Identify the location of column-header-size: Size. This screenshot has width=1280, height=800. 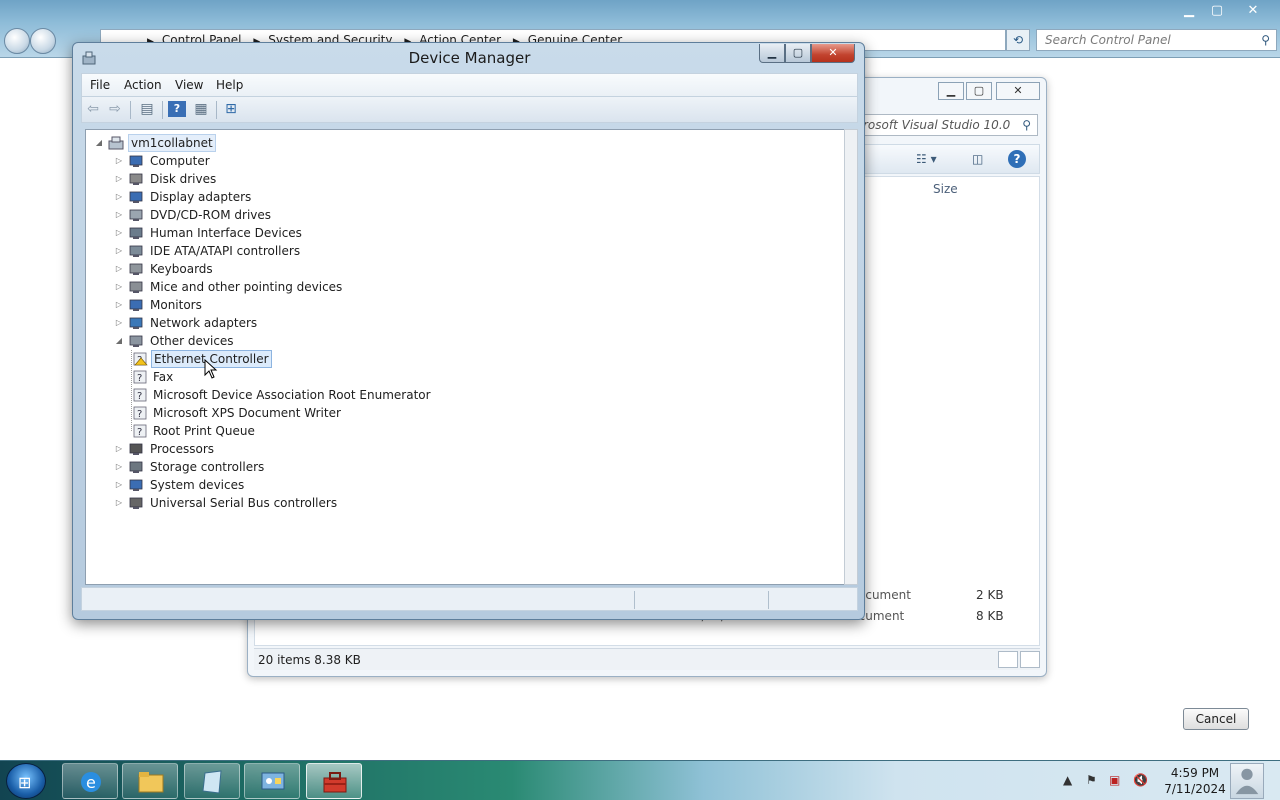
(945, 189).